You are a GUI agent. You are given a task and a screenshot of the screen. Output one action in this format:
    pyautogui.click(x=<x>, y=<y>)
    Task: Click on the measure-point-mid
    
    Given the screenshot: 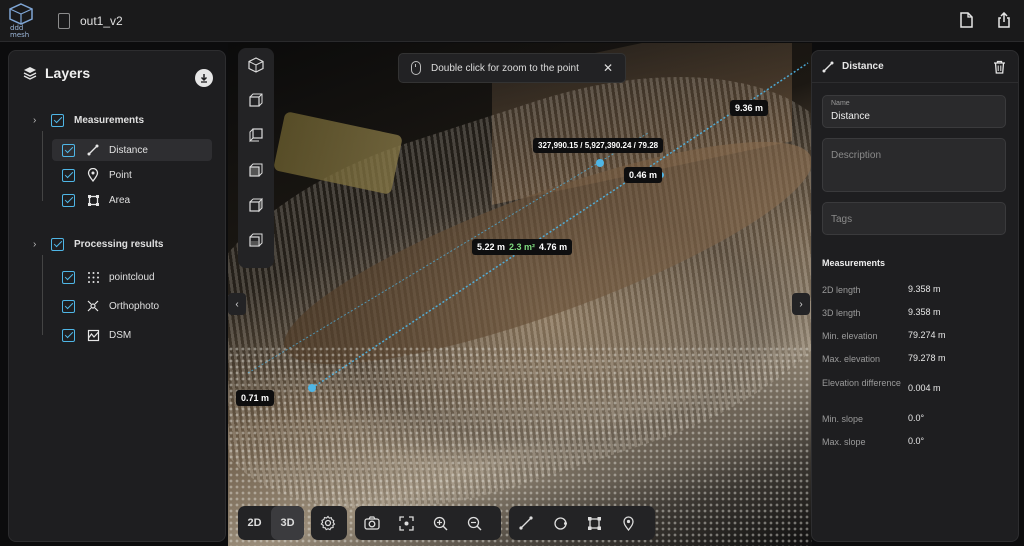 What is the action you would take?
    pyautogui.click(x=600, y=163)
    